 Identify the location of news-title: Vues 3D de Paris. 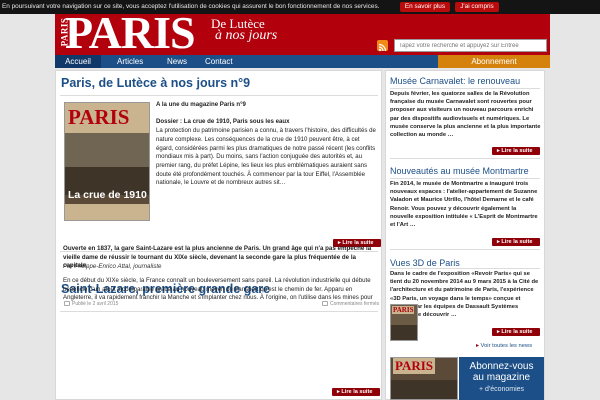
(425, 263).